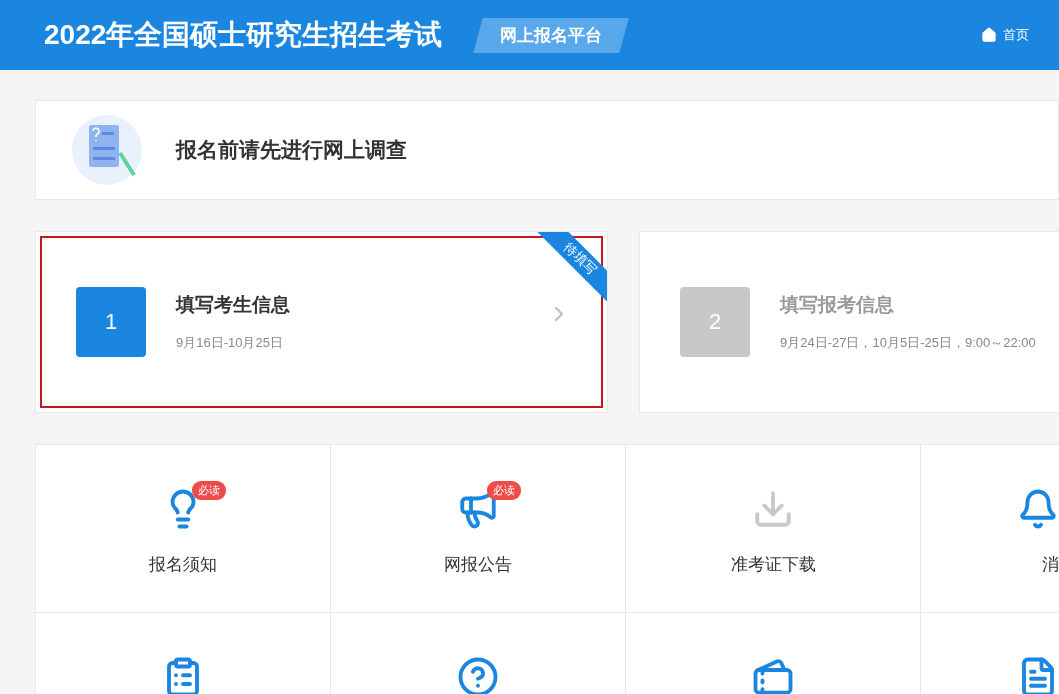 The width and height of the screenshot is (1059, 694). Describe the element at coordinates (321, 322) in the screenshot. I see `step-card: 1 填写考生信息 9月16日-10月25日 待填写` at that location.